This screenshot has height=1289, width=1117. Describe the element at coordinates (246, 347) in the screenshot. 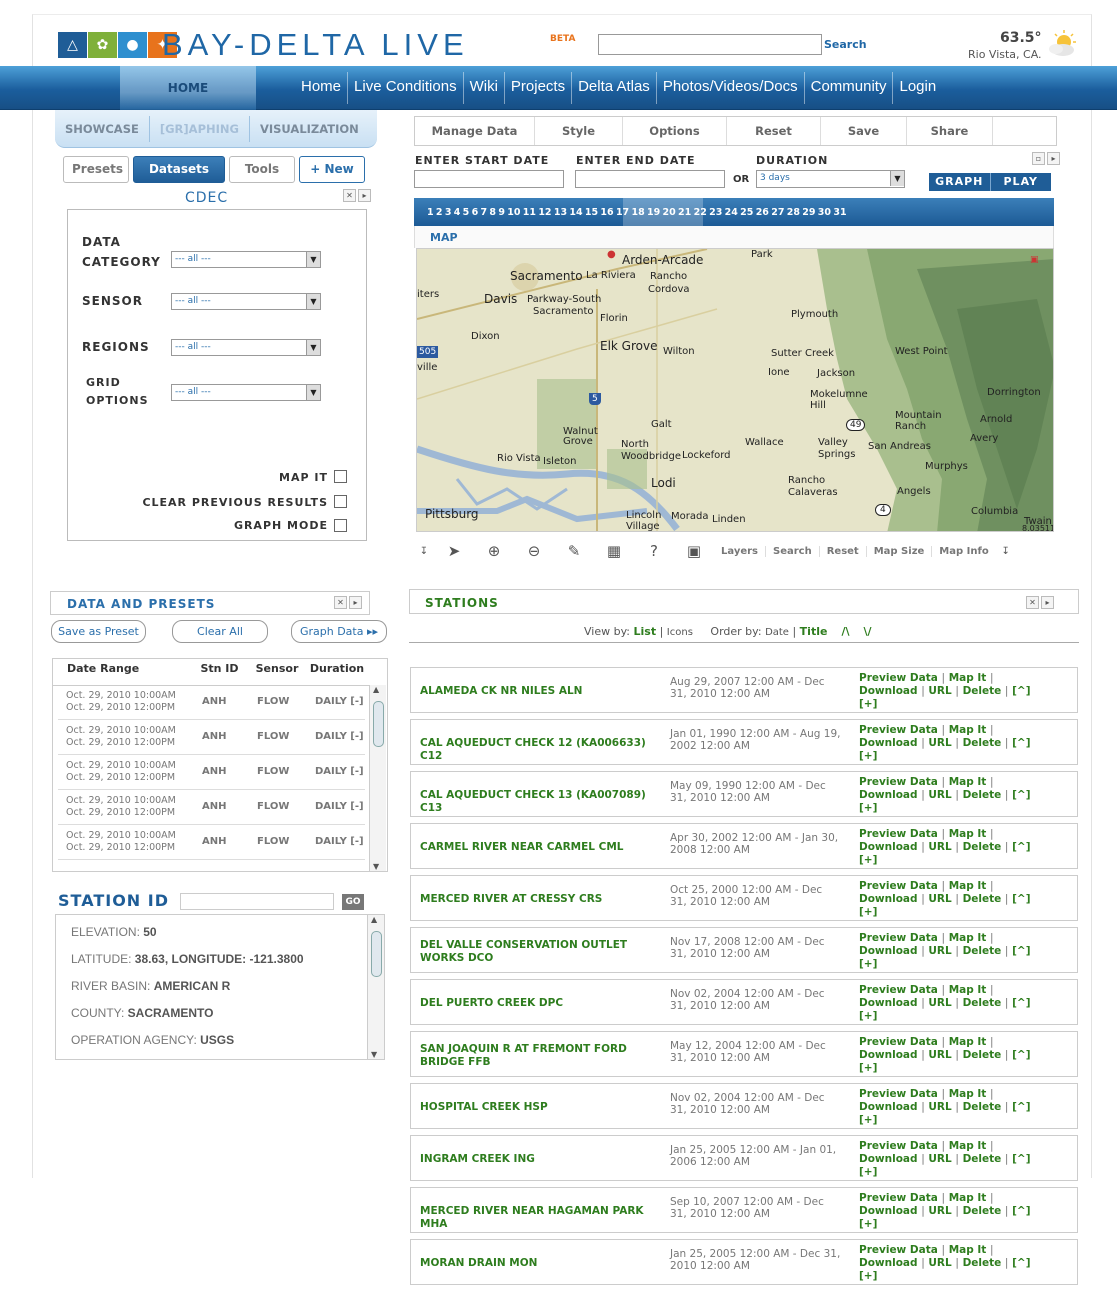

I see `regions-select: --- all --- ▼` at that location.